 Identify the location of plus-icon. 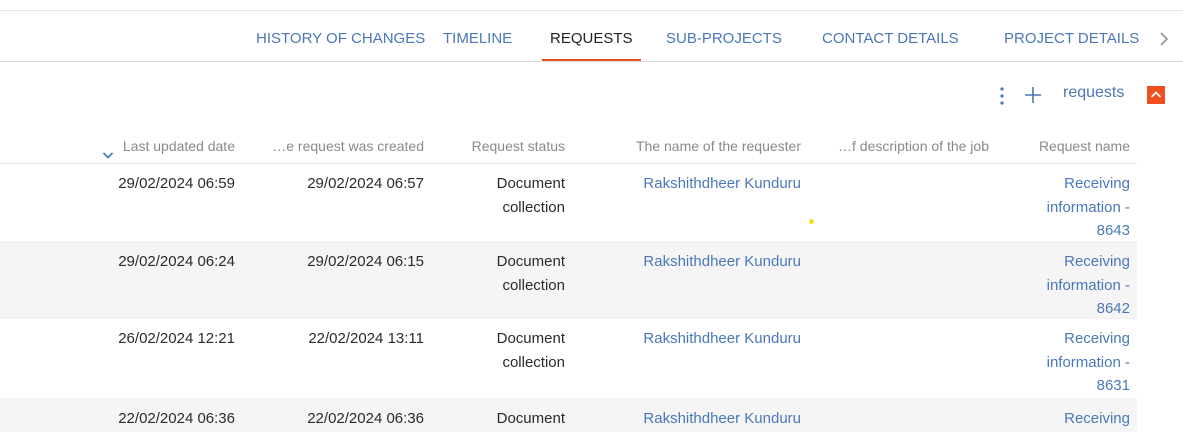
(1033, 95).